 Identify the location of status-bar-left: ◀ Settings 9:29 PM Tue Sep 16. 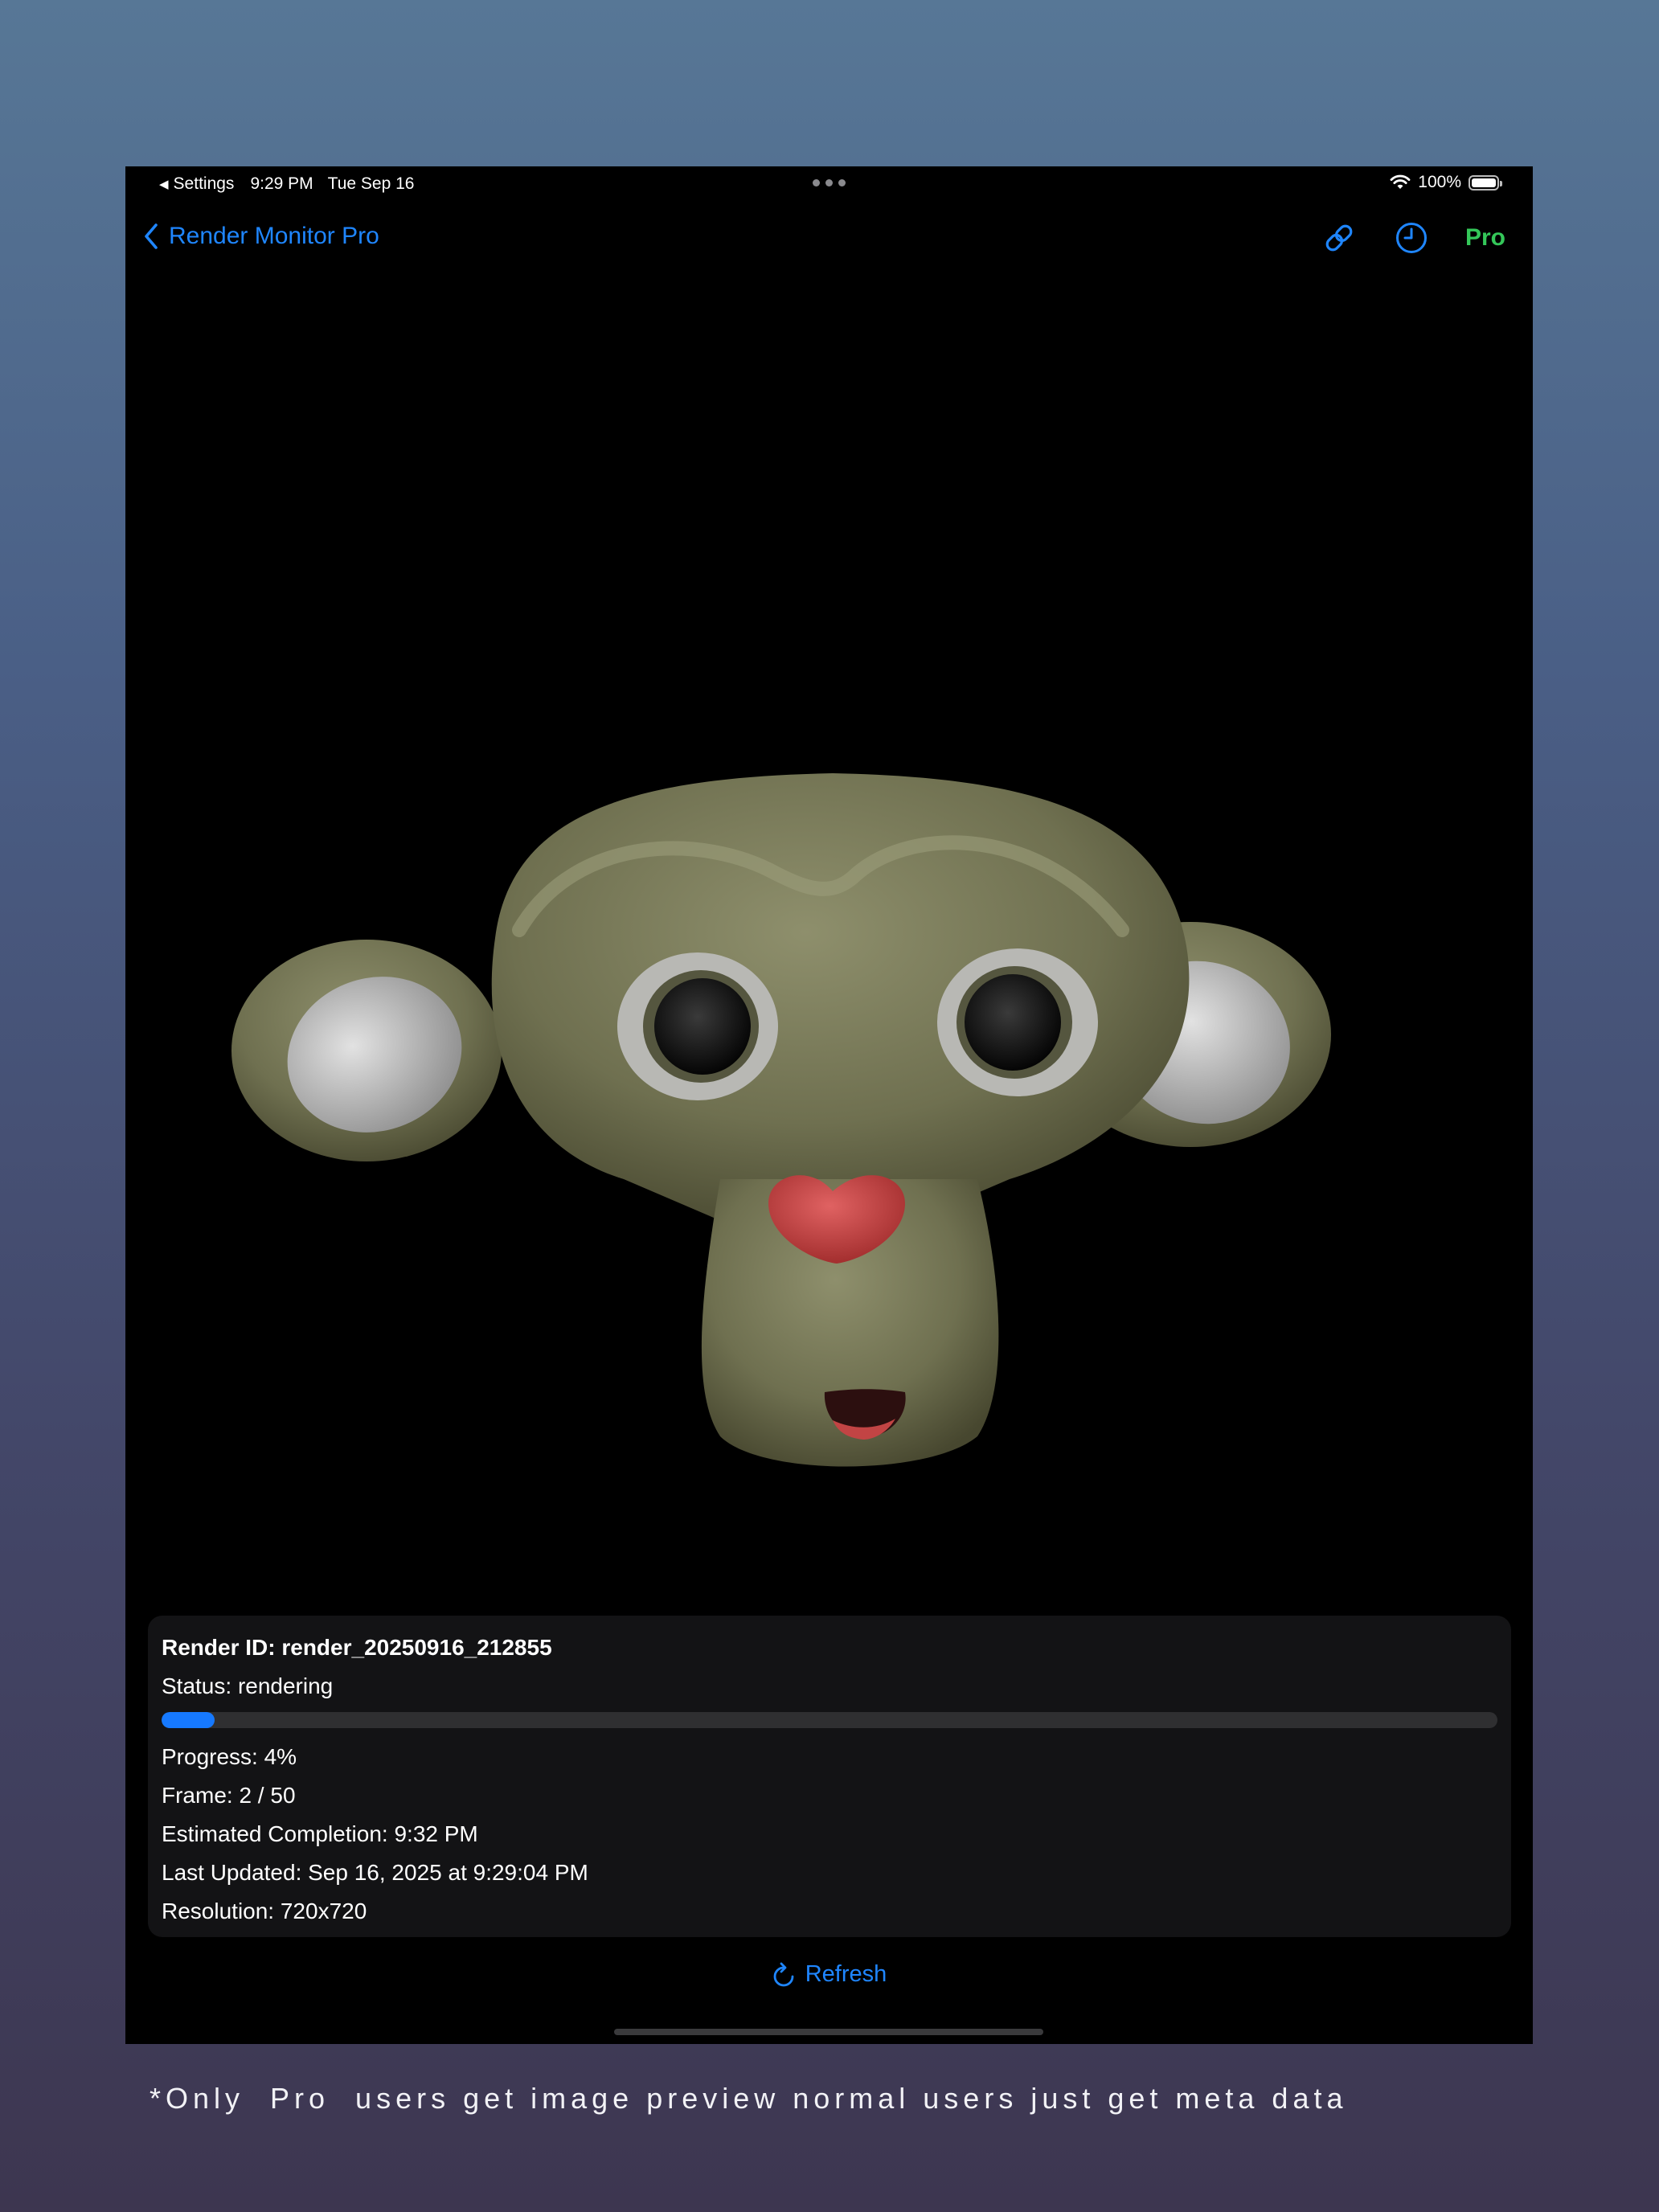
(286, 184).